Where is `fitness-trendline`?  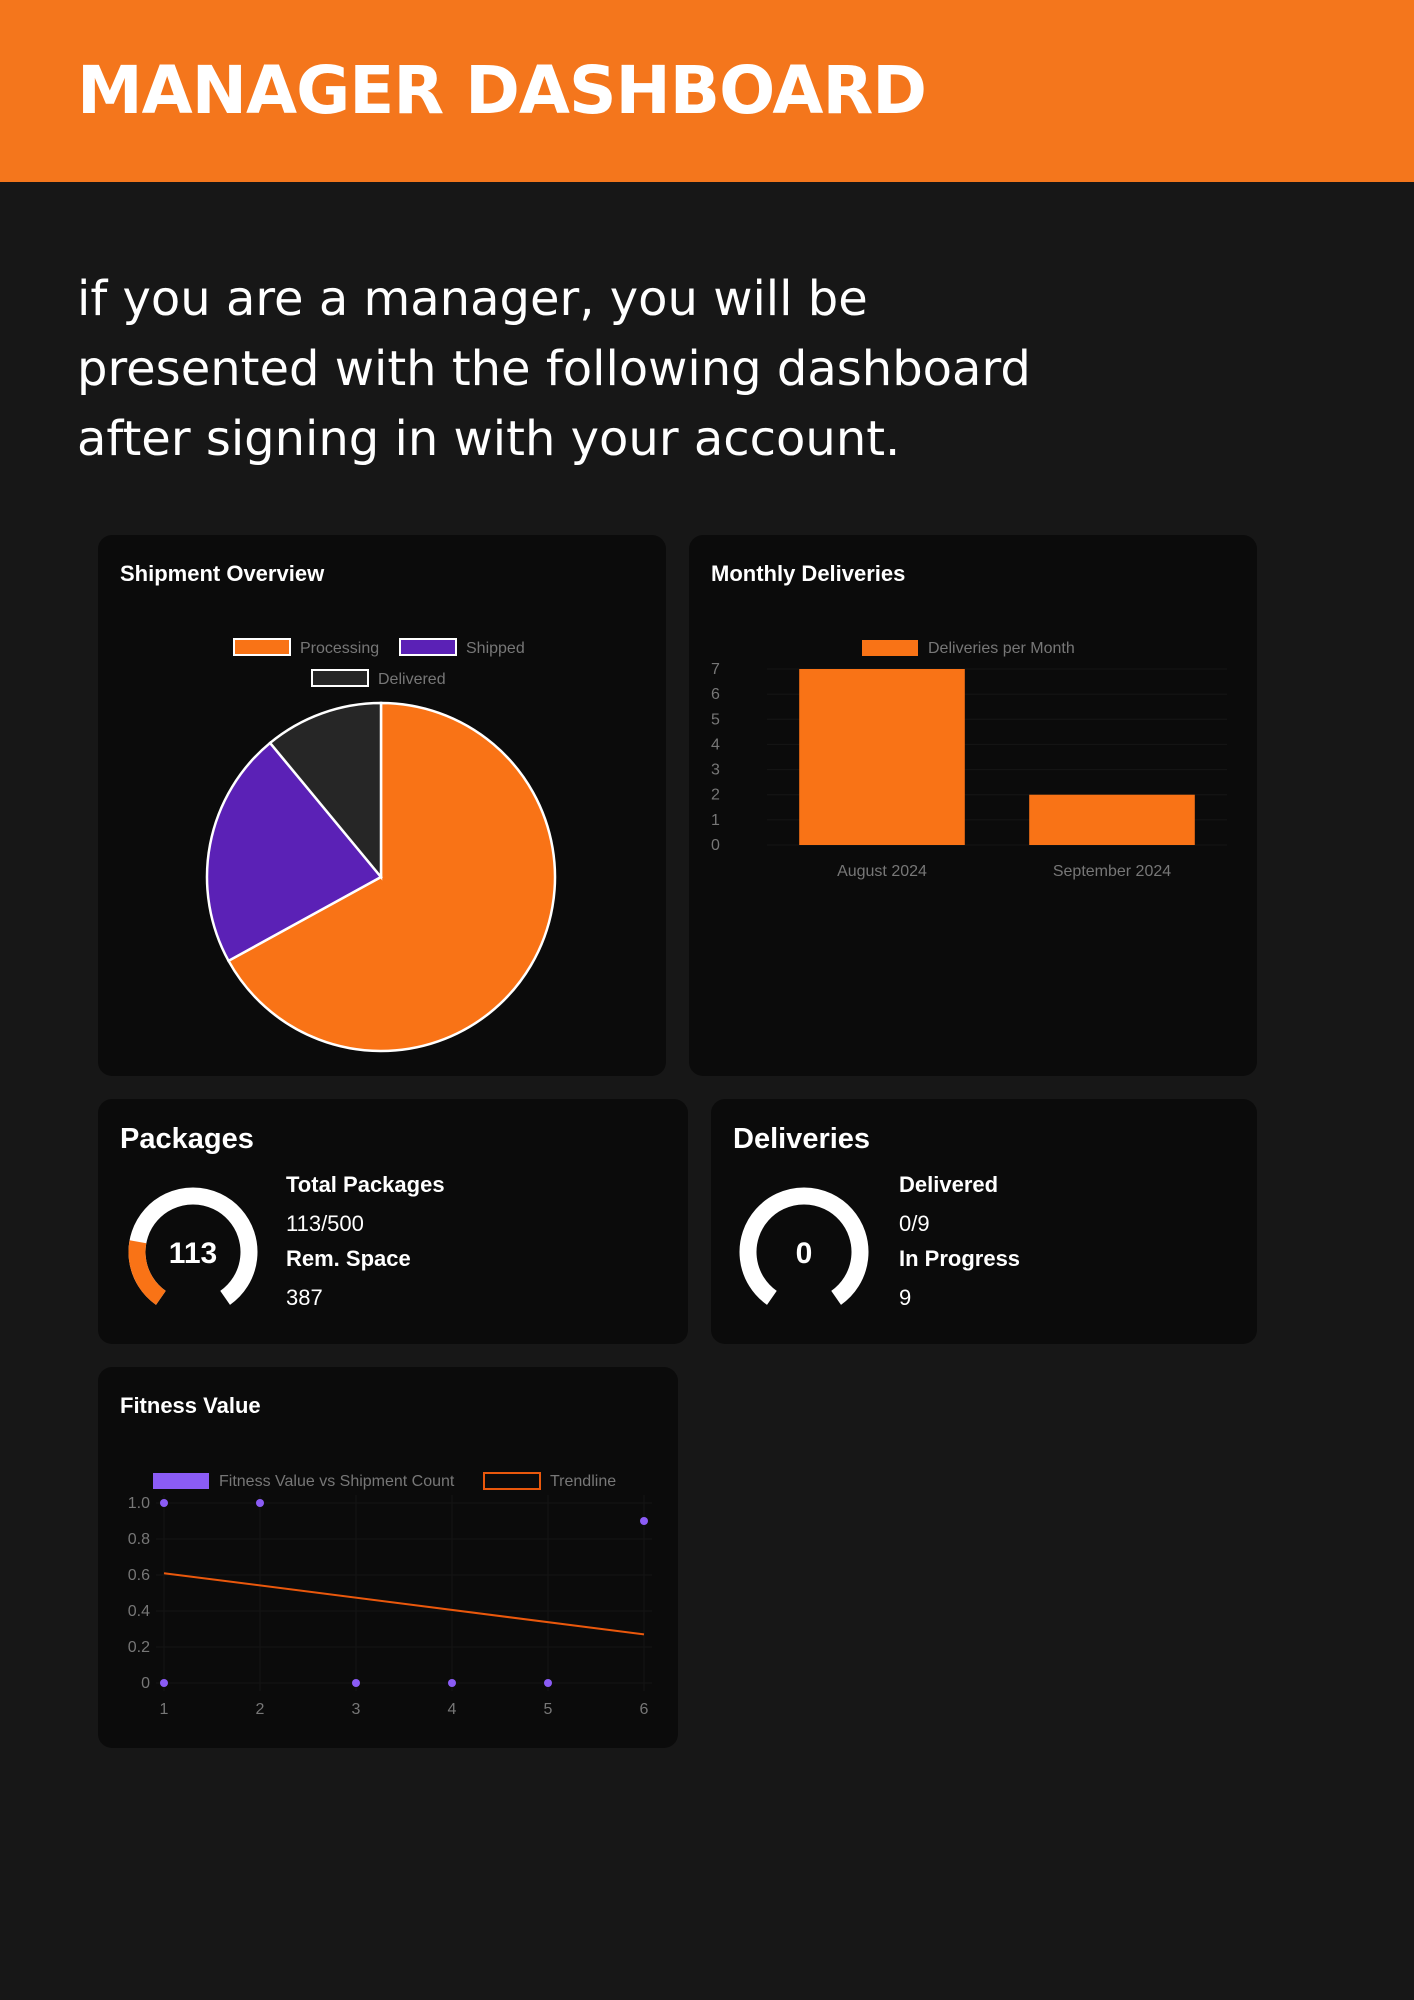 fitness-trendline is located at coordinates (404, 1604).